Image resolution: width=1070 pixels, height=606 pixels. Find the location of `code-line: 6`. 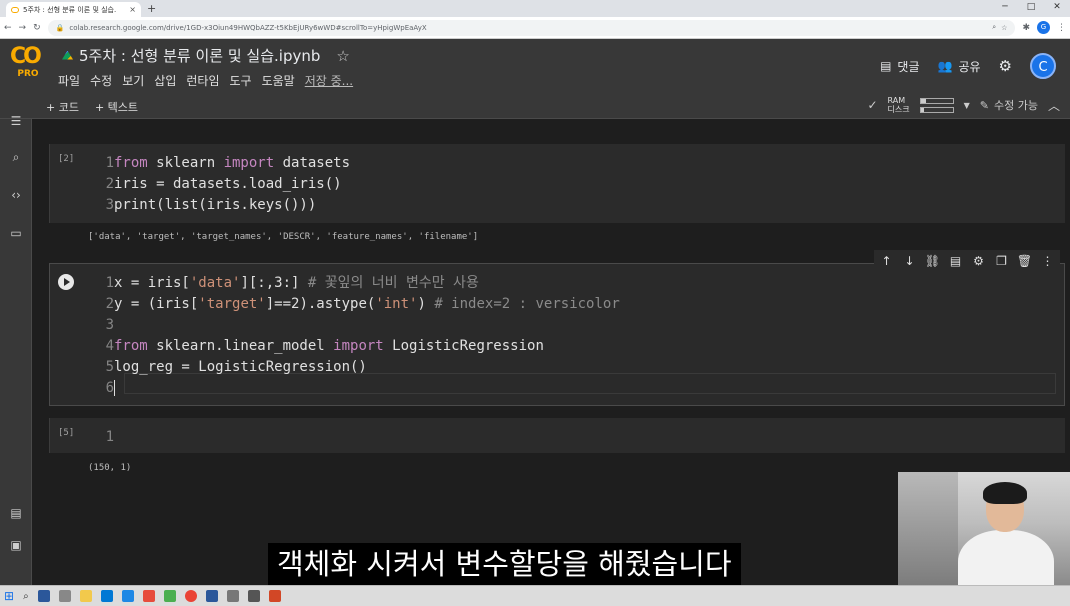

code-line: 6 is located at coordinates (360, 388).